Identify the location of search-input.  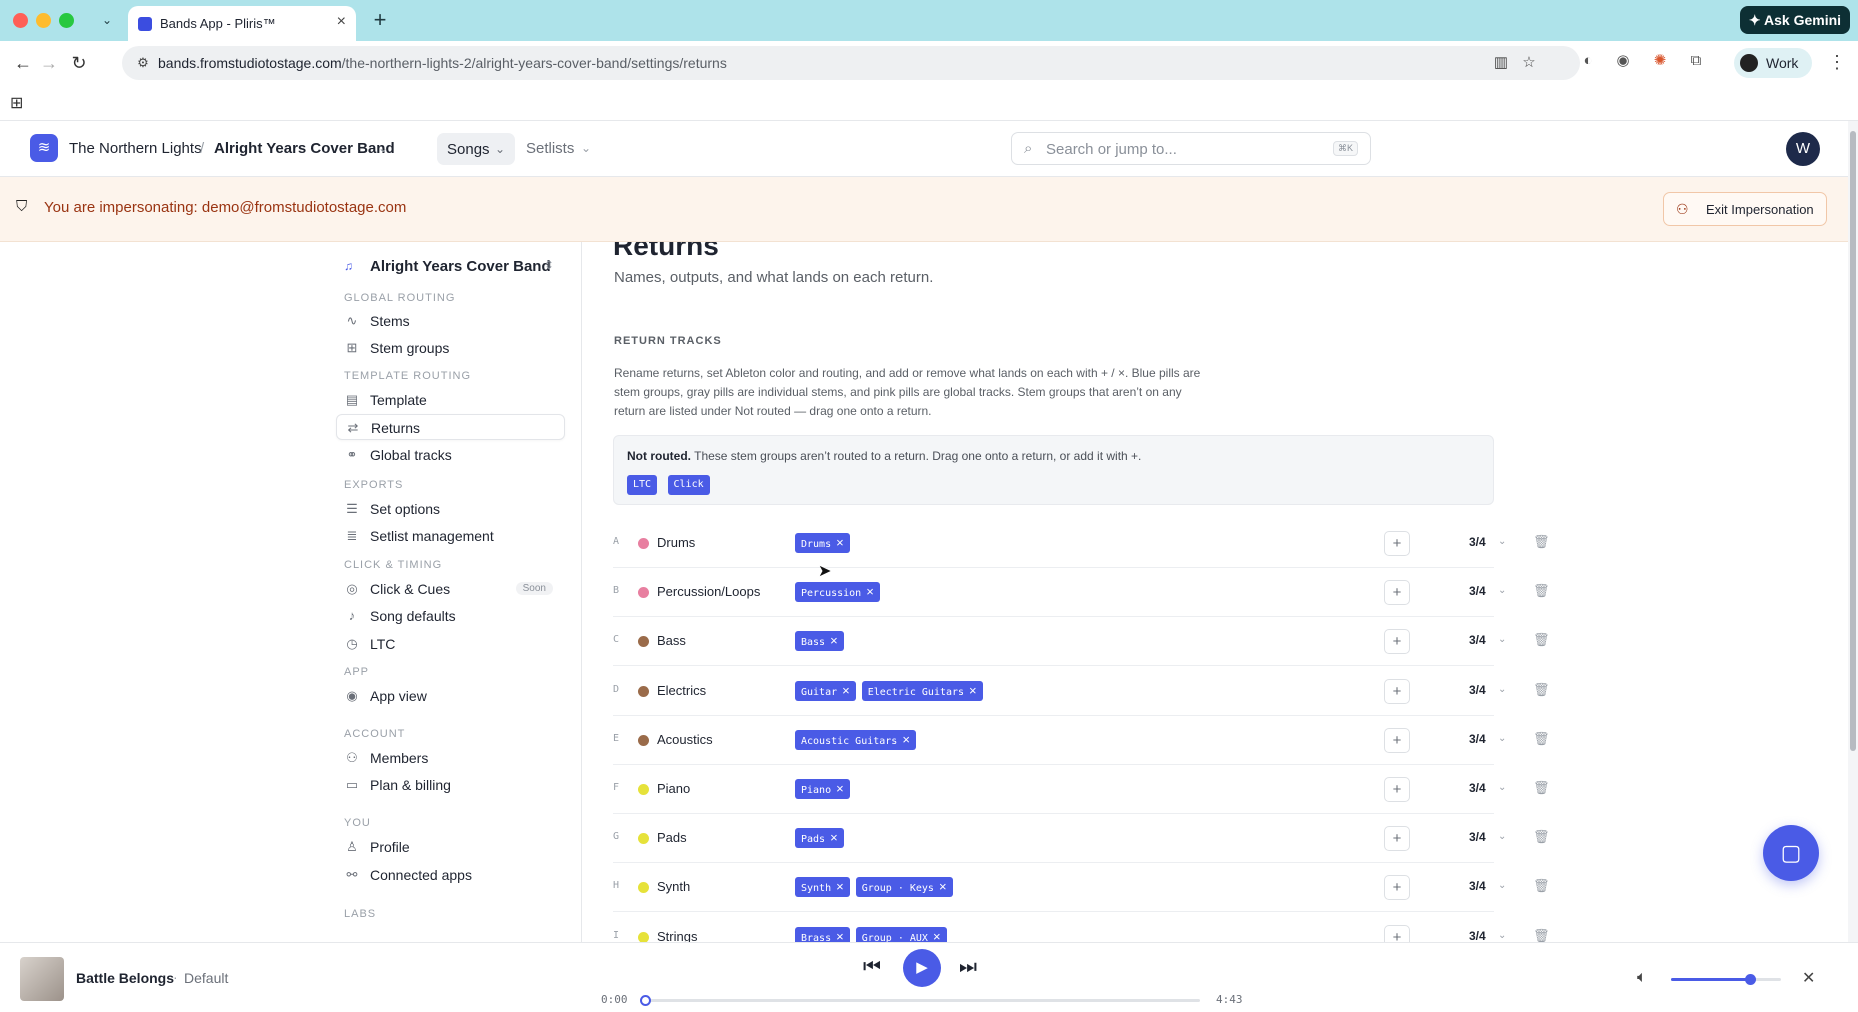
(1181, 149).